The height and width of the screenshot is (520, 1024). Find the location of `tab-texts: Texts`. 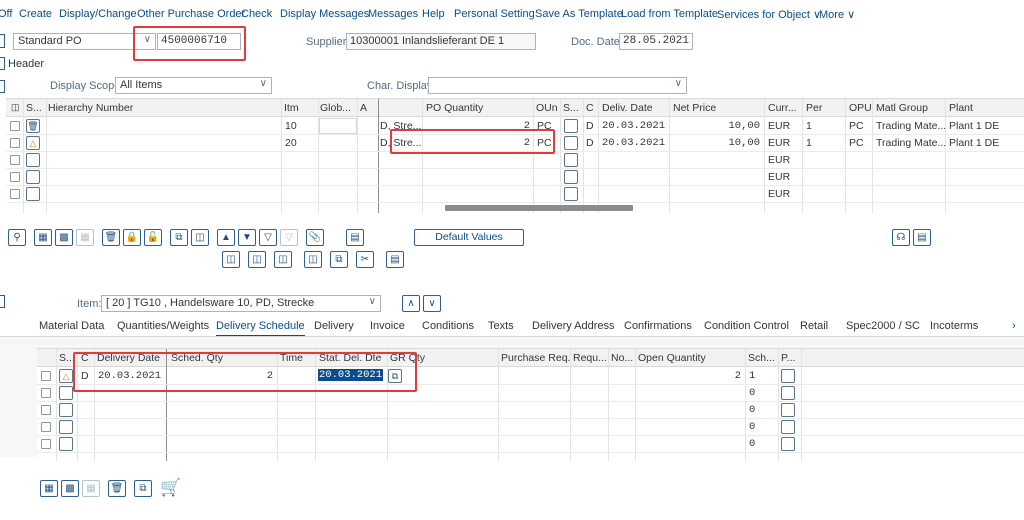

tab-texts: Texts is located at coordinates (501, 326).